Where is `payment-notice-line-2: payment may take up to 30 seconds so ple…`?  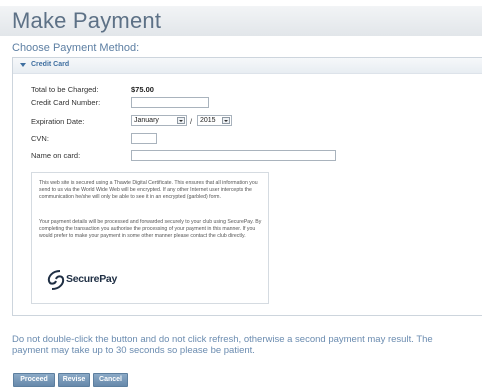 payment-notice-line-2: payment may take up to 30 seconds so ple… is located at coordinates (133, 350).